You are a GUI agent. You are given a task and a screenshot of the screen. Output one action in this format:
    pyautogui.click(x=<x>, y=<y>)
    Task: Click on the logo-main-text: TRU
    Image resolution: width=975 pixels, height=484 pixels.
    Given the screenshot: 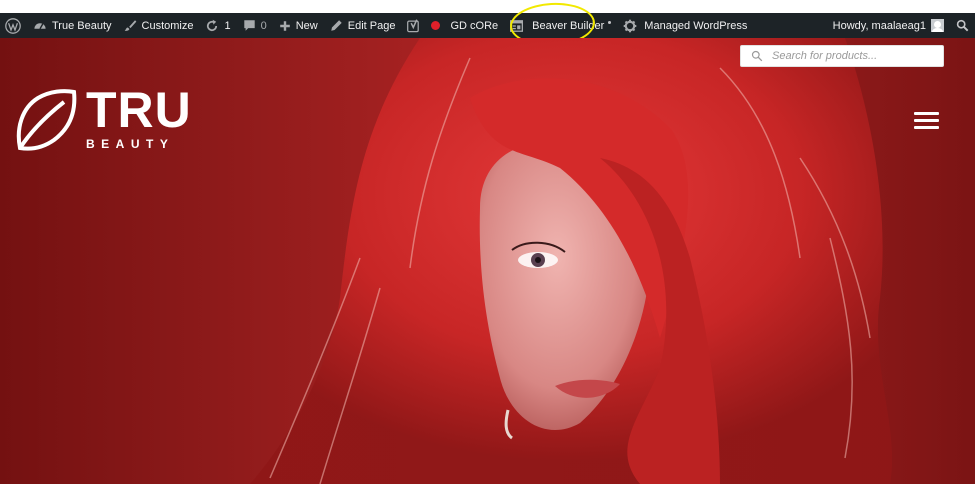 What is the action you would take?
    pyautogui.click(x=139, y=110)
    